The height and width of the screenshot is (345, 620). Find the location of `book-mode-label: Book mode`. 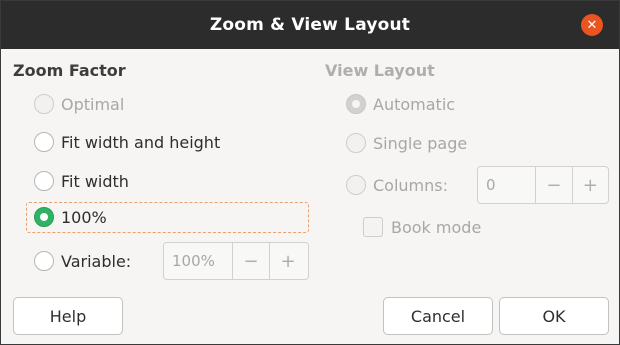

book-mode-label: Book mode is located at coordinates (436, 227).